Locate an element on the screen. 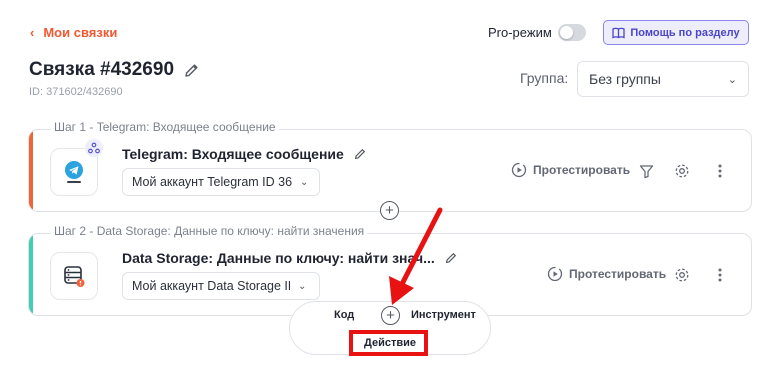 The height and width of the screenshot is (372, 779). help-button-label: Помощь по разделу is located at coordinates (685, 32).